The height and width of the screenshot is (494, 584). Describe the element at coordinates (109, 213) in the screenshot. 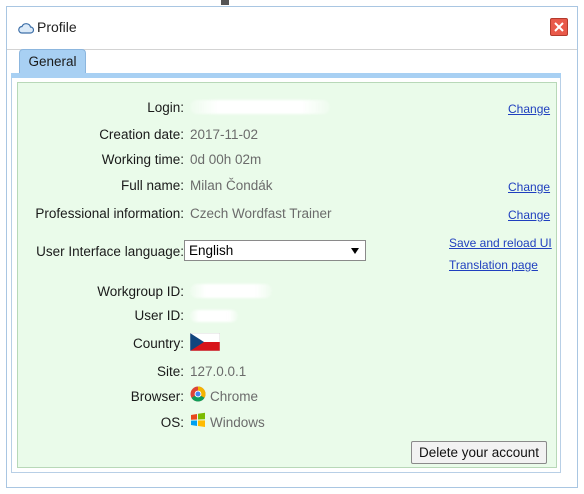

I see `professional-info-label: Professional information:` at that location.